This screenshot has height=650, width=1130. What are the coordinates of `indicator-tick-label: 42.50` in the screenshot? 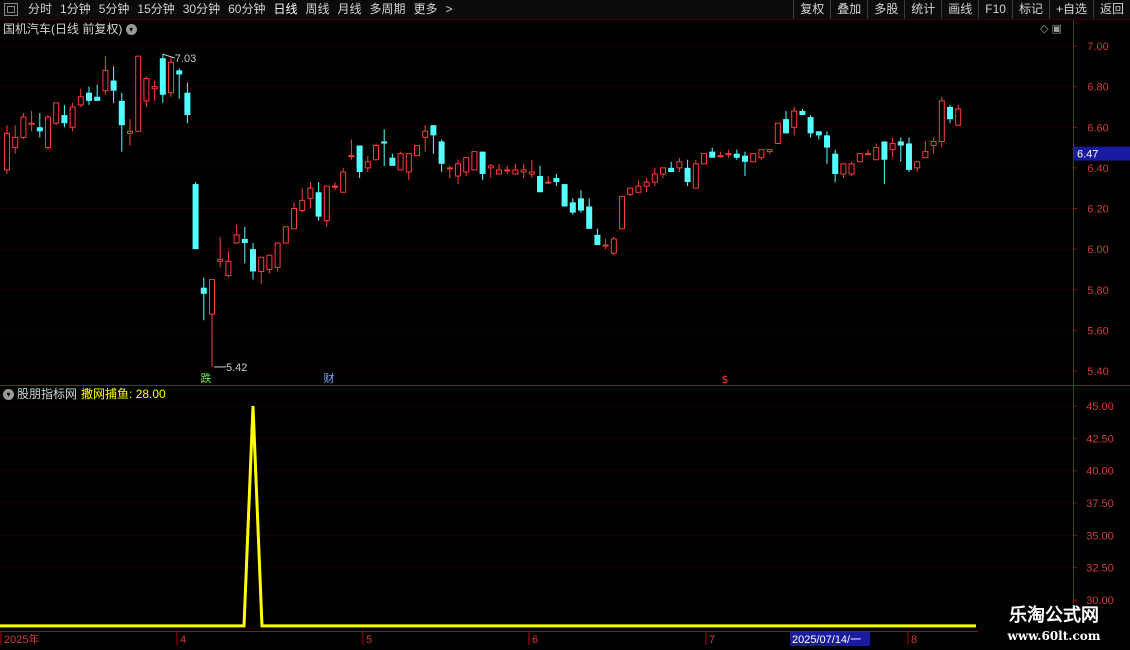 It's located at (1100, 439).